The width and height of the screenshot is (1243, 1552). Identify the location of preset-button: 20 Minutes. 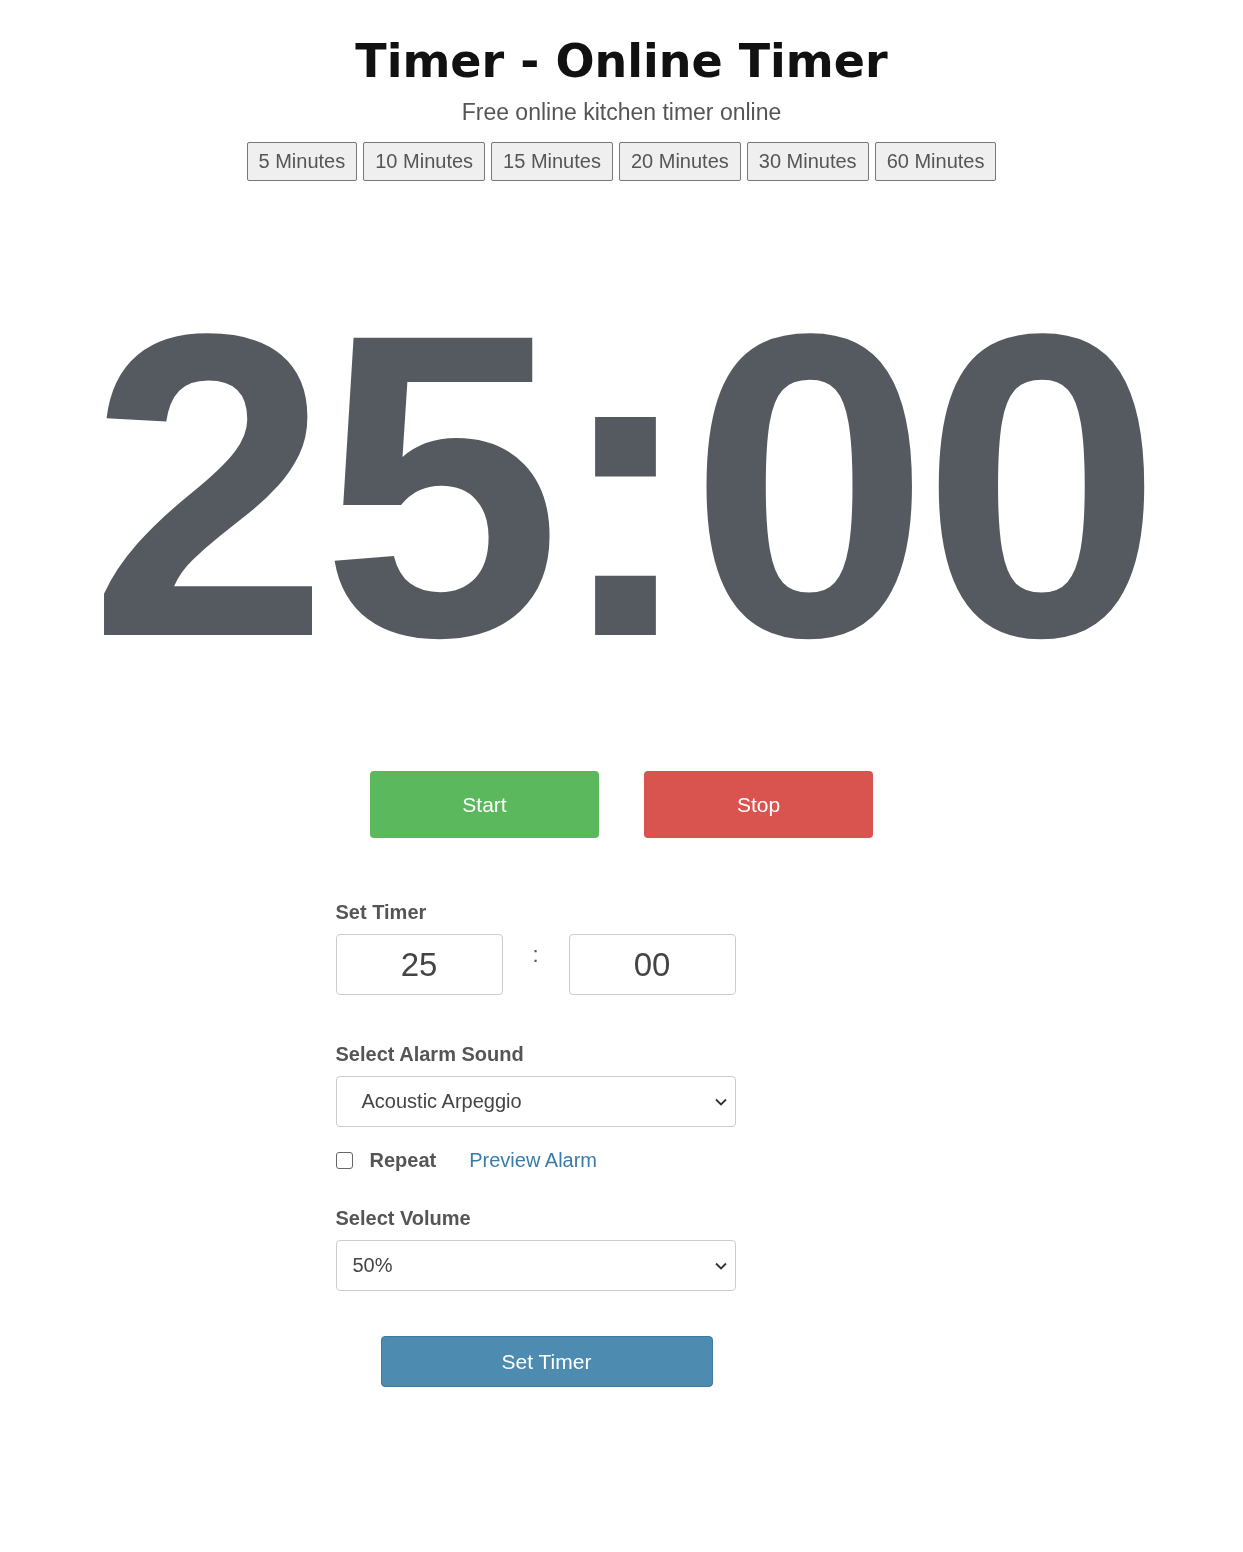
(679, 161).